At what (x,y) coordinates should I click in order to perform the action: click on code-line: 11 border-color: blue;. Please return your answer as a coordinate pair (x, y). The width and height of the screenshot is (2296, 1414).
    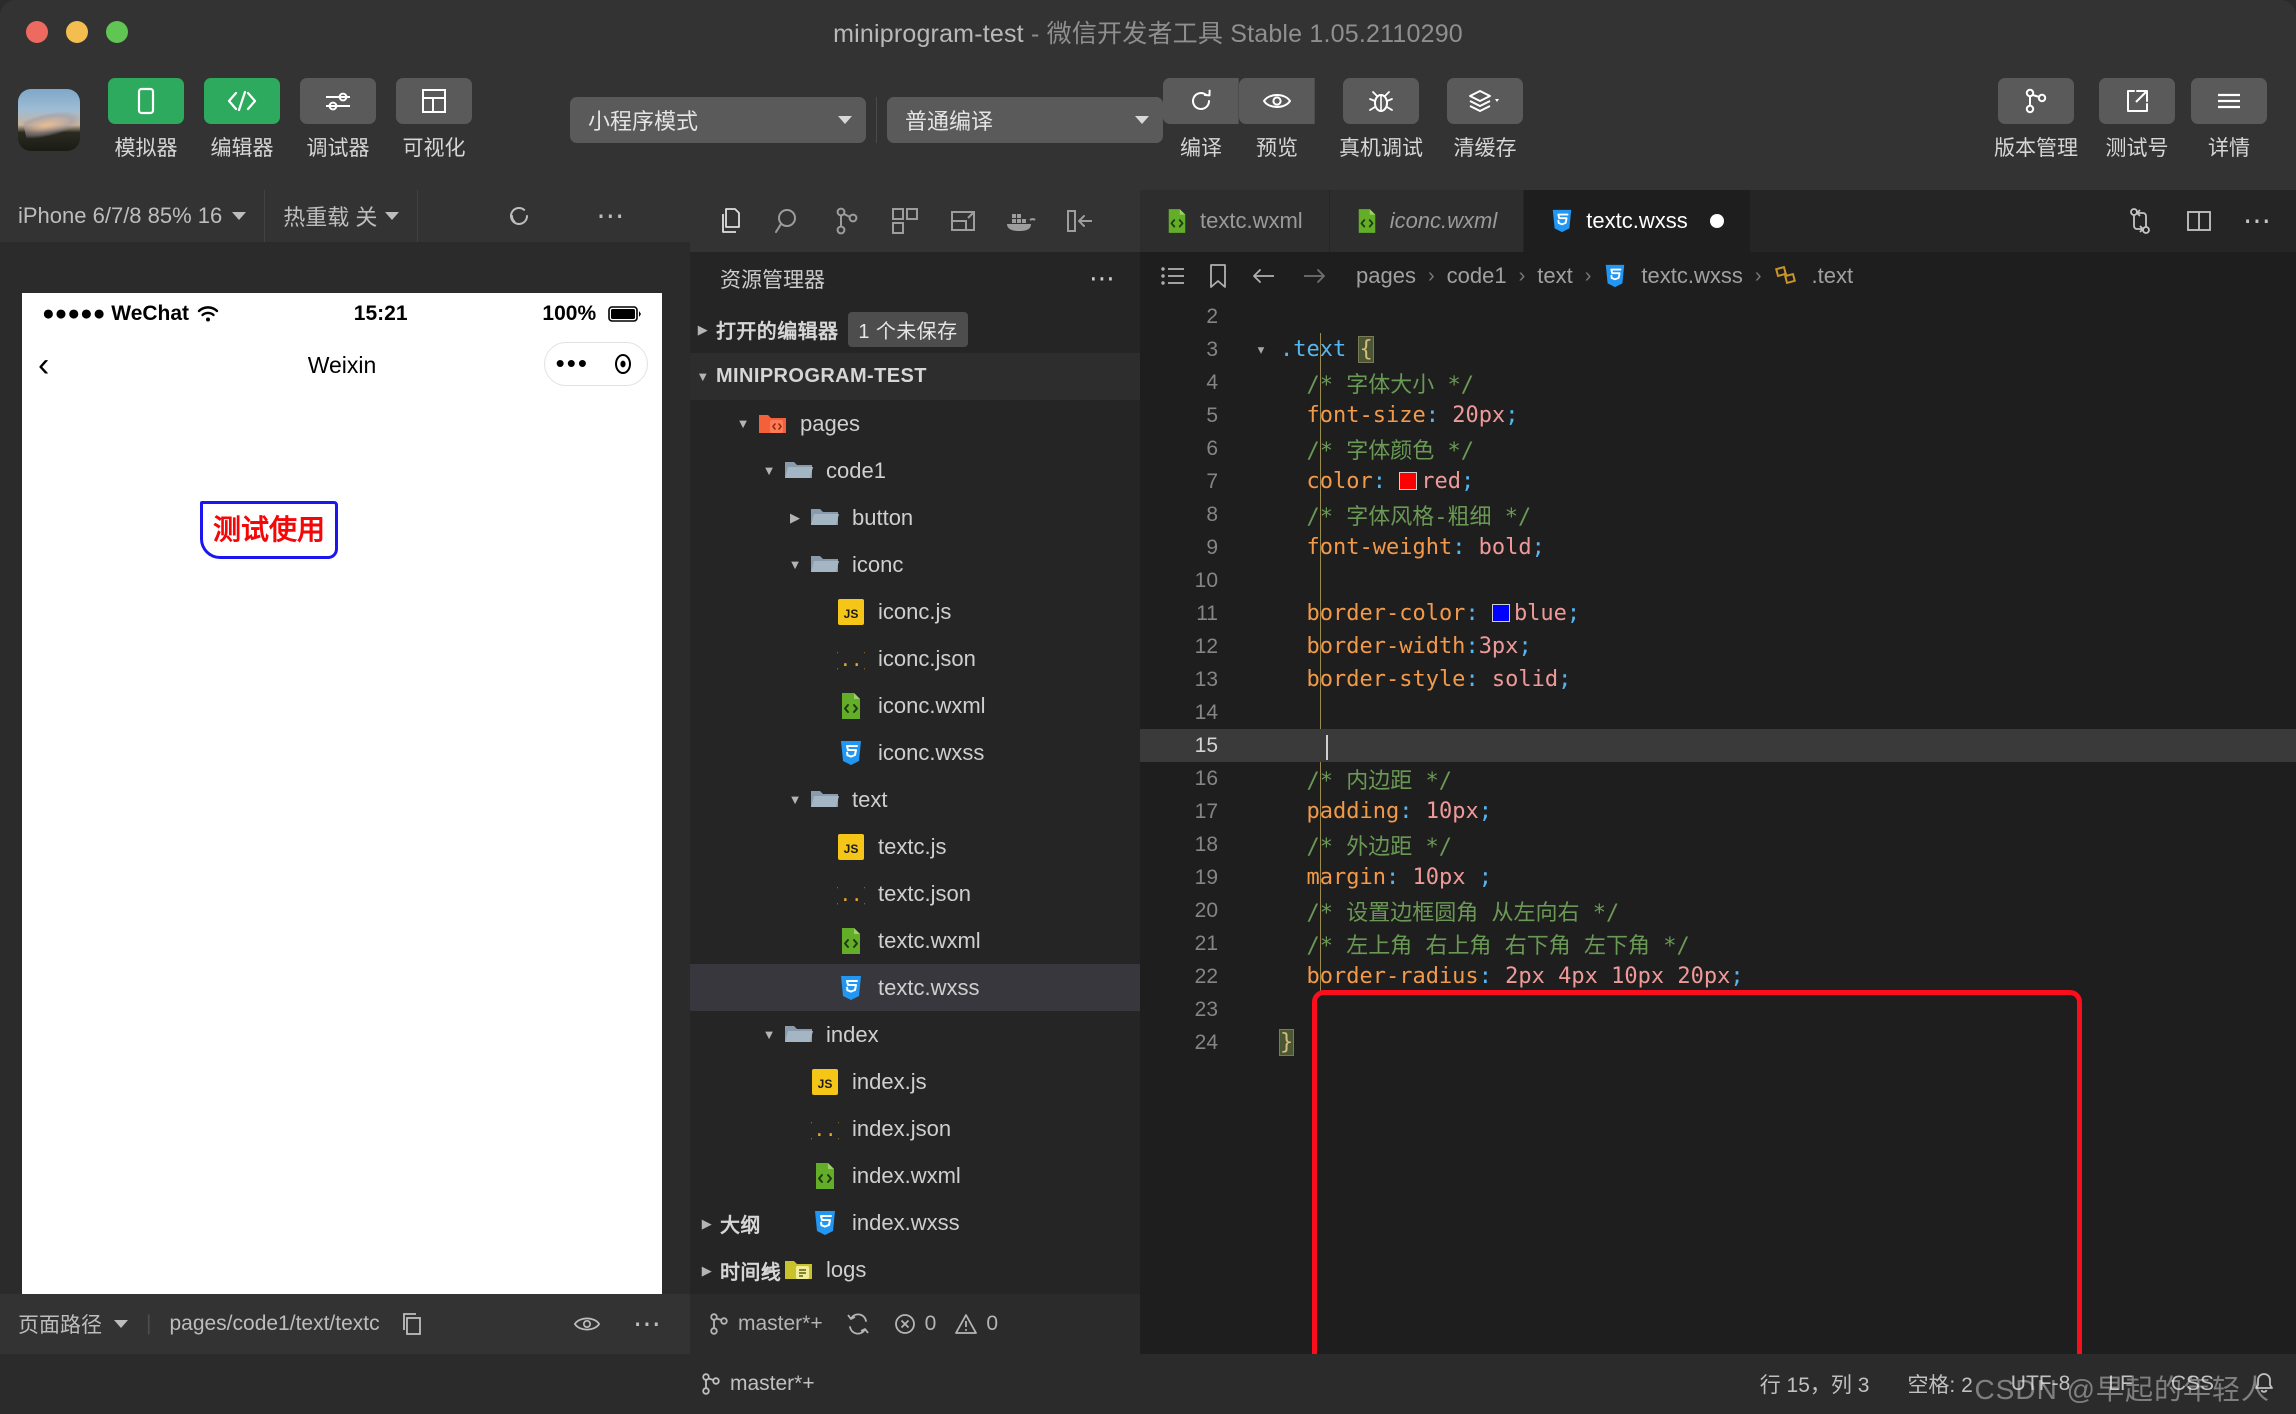
    Looking at the image, I should click on (1718, 613).